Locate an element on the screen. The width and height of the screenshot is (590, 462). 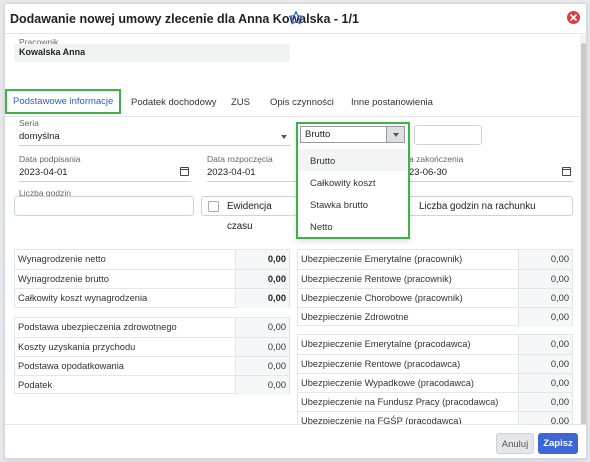
scrollbar-thumb is located at coordinates (583, 237).